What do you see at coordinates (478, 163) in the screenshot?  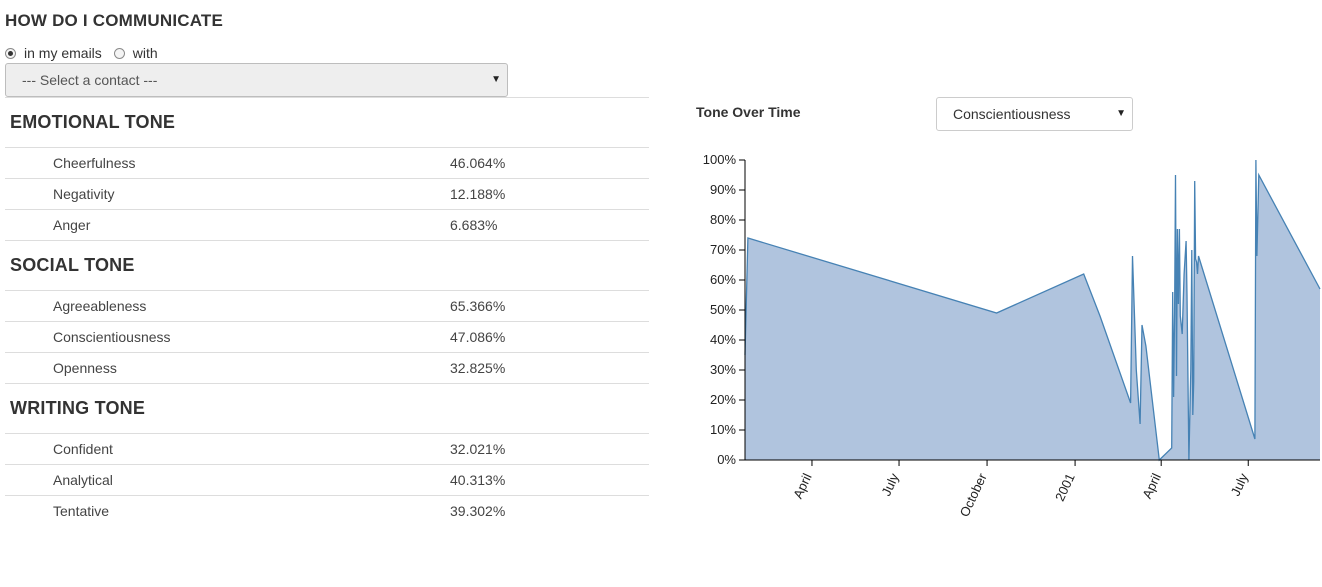 I see `tone-value: 46.064%` at bounding box center [478, 163].